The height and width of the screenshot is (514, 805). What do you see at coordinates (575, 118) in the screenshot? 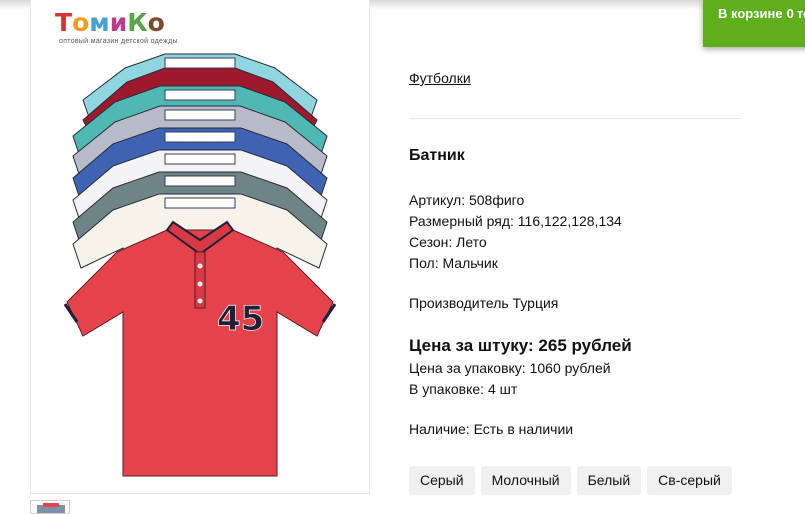
I see `divider` at bounding box center [575, 118].